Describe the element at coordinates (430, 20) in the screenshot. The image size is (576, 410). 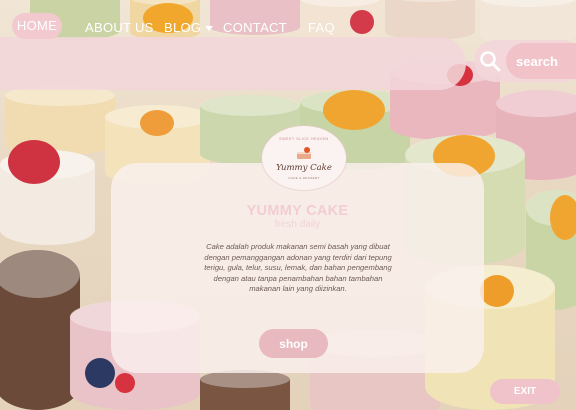
I see `caramel-cake` at that location.